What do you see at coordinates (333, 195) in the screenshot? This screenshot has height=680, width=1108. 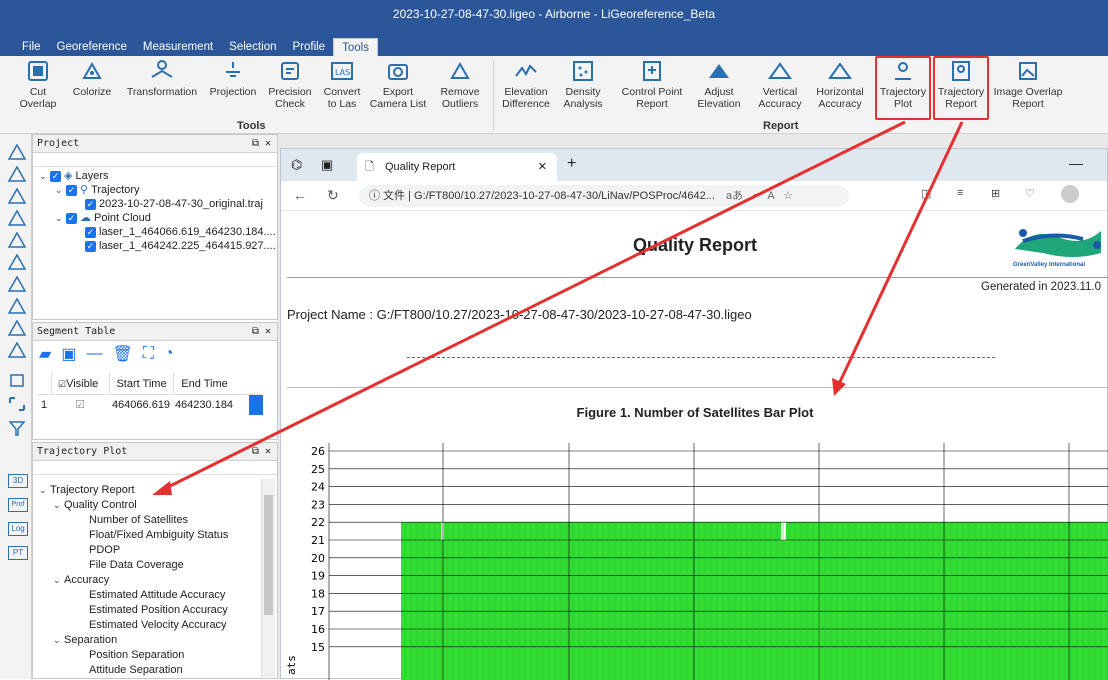 I see `refresh-icon: ↻` at bounding box center [333, 195].